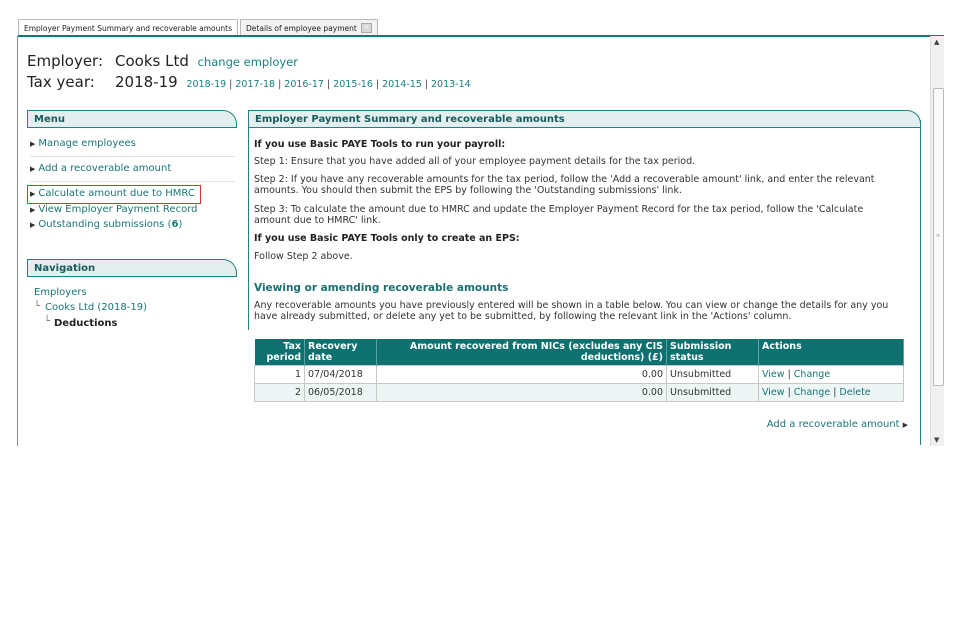  I want to click on column-header: Actions, so click(831, 352).